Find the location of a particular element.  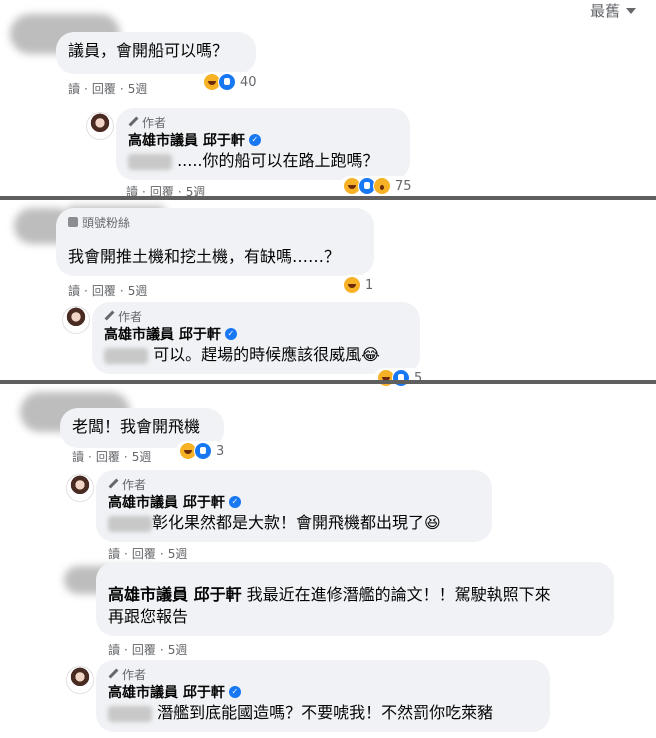

nested-comment-actions: 讀 · 回覆 · 5週 is located at coordinates (148, 649).